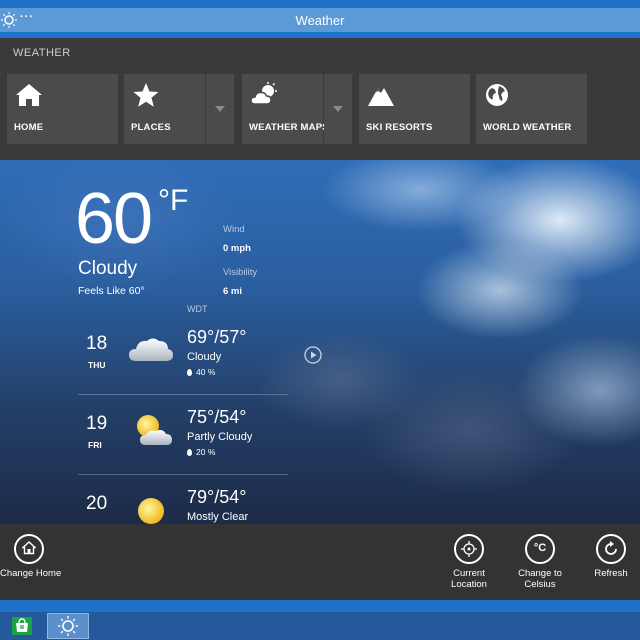  I want to click on current-temperature: 60, so click(114, 219).